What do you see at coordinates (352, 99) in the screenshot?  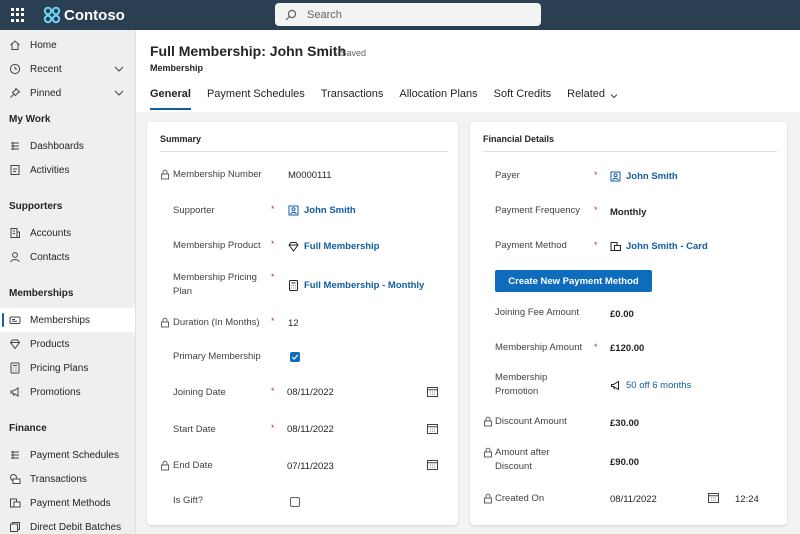 I see `tab-transactions: Transactions` at bounding box center [352, 99].